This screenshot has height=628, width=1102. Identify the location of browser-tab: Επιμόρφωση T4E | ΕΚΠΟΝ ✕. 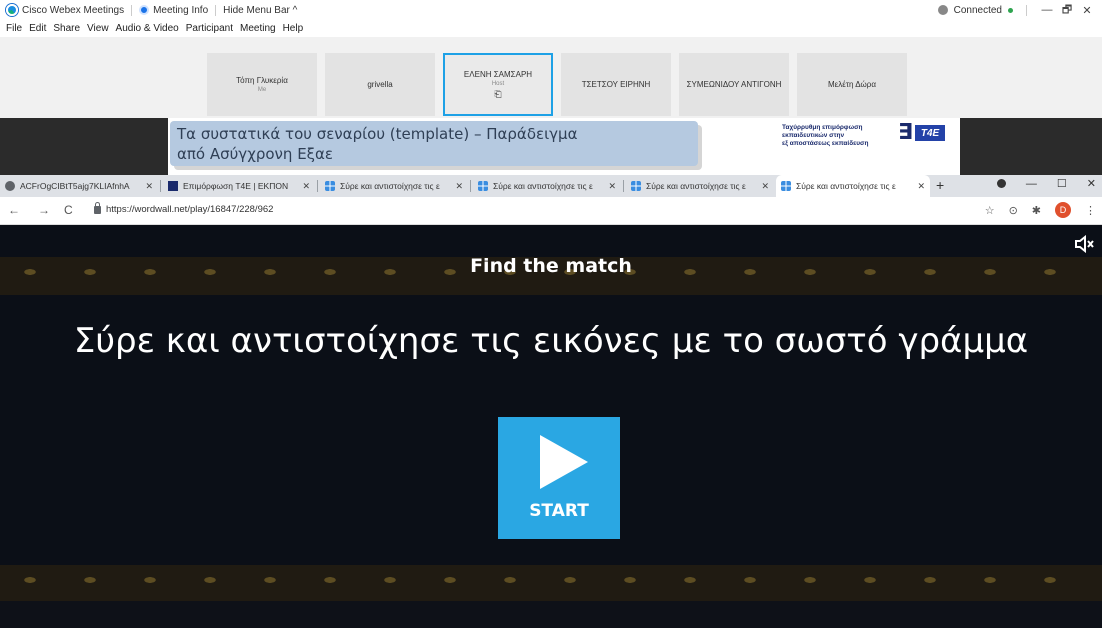
(239, 186).